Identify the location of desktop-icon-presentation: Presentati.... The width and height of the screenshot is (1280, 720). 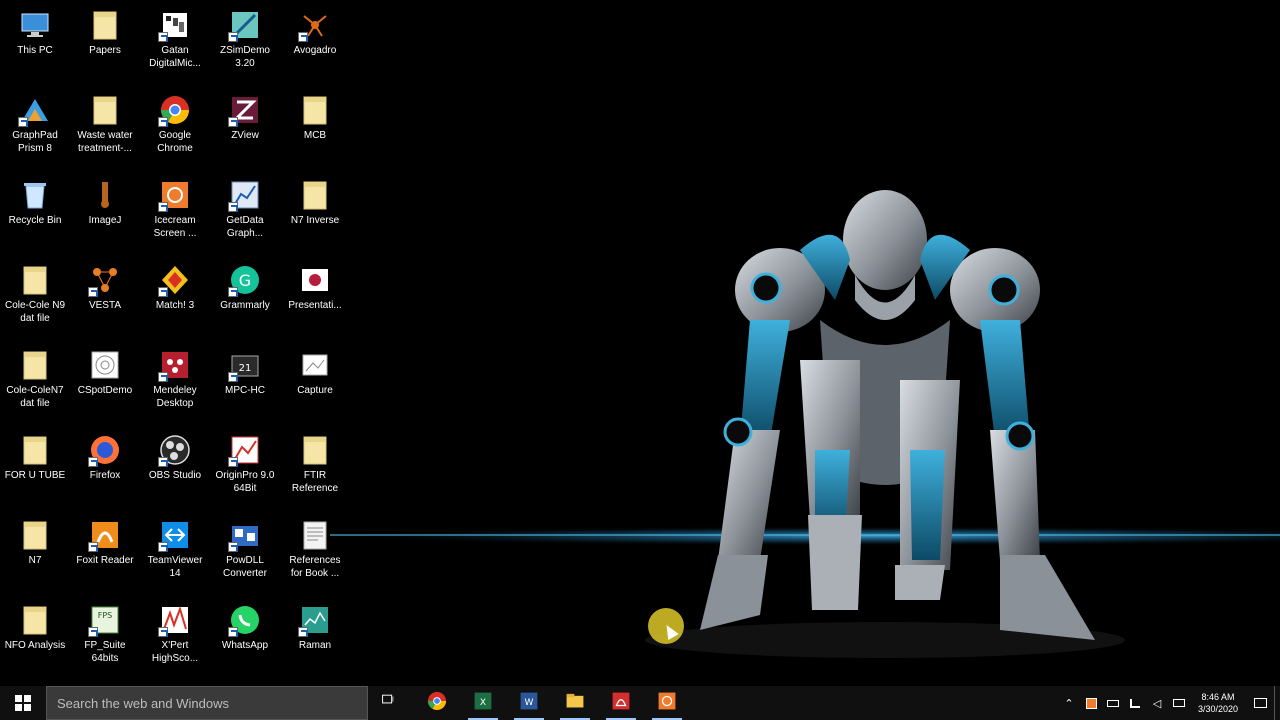
(315, 299).